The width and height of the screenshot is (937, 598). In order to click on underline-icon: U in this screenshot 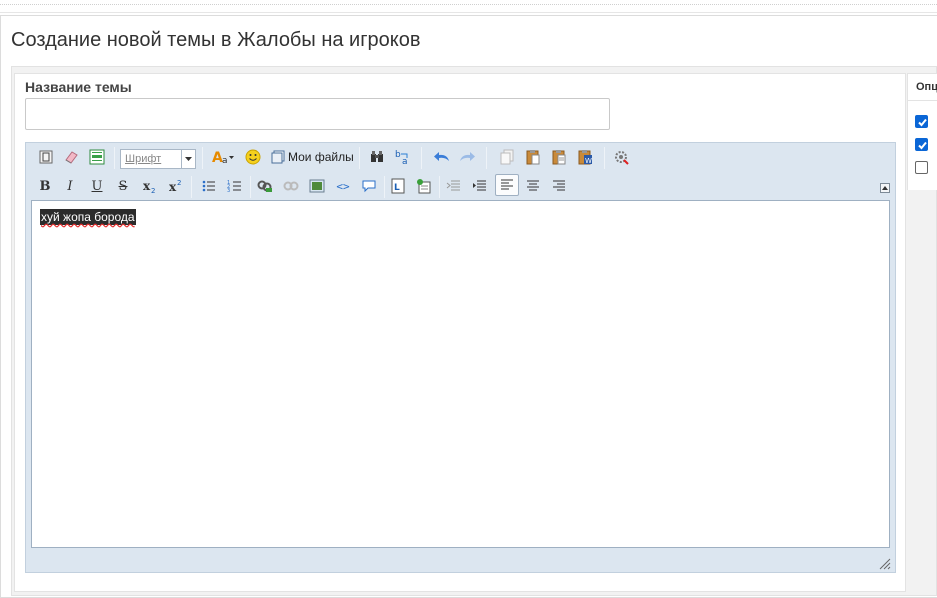, I will do `click(97, 186)`.